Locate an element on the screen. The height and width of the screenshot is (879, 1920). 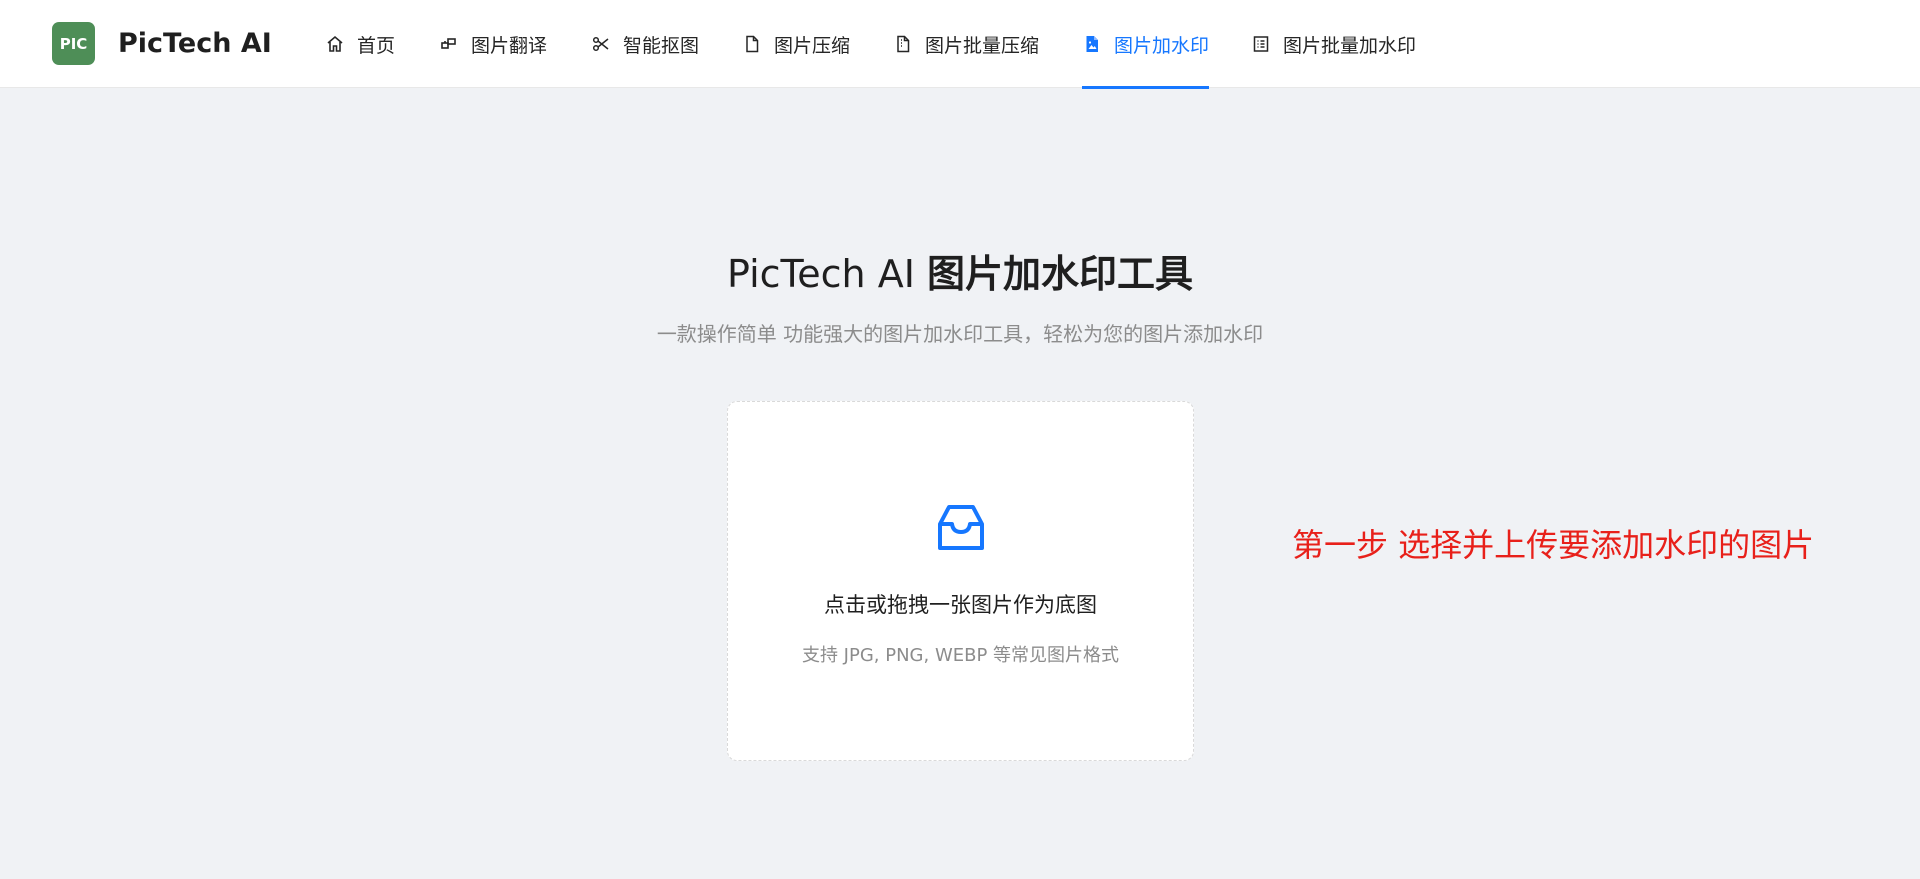
nav-label: 图片加水印 is located at coordinates (1162, 45).